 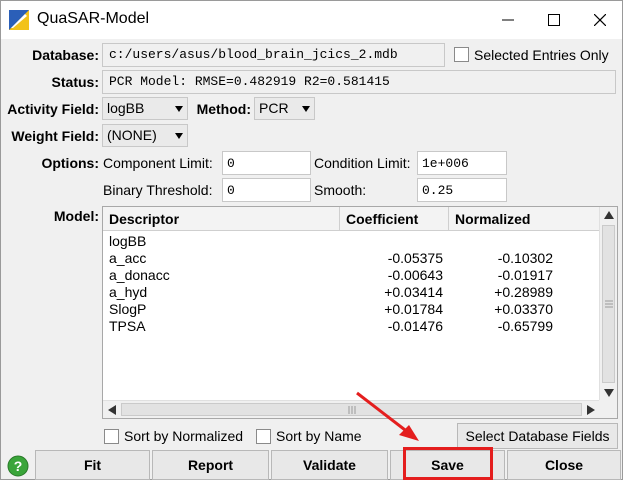 I want to click on save-highlight-box, so click(x=448, y=463).